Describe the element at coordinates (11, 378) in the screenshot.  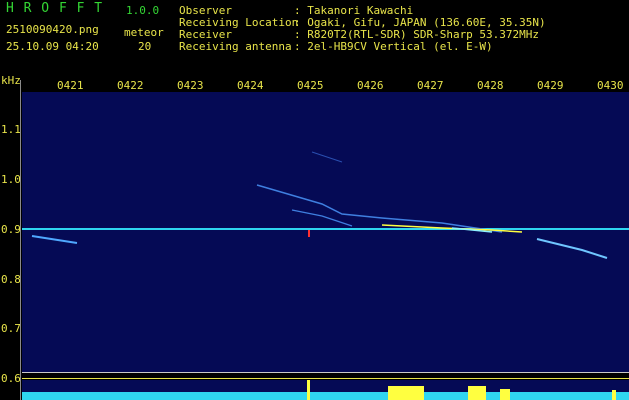
I see `freq-tick: 0.6` at that location.